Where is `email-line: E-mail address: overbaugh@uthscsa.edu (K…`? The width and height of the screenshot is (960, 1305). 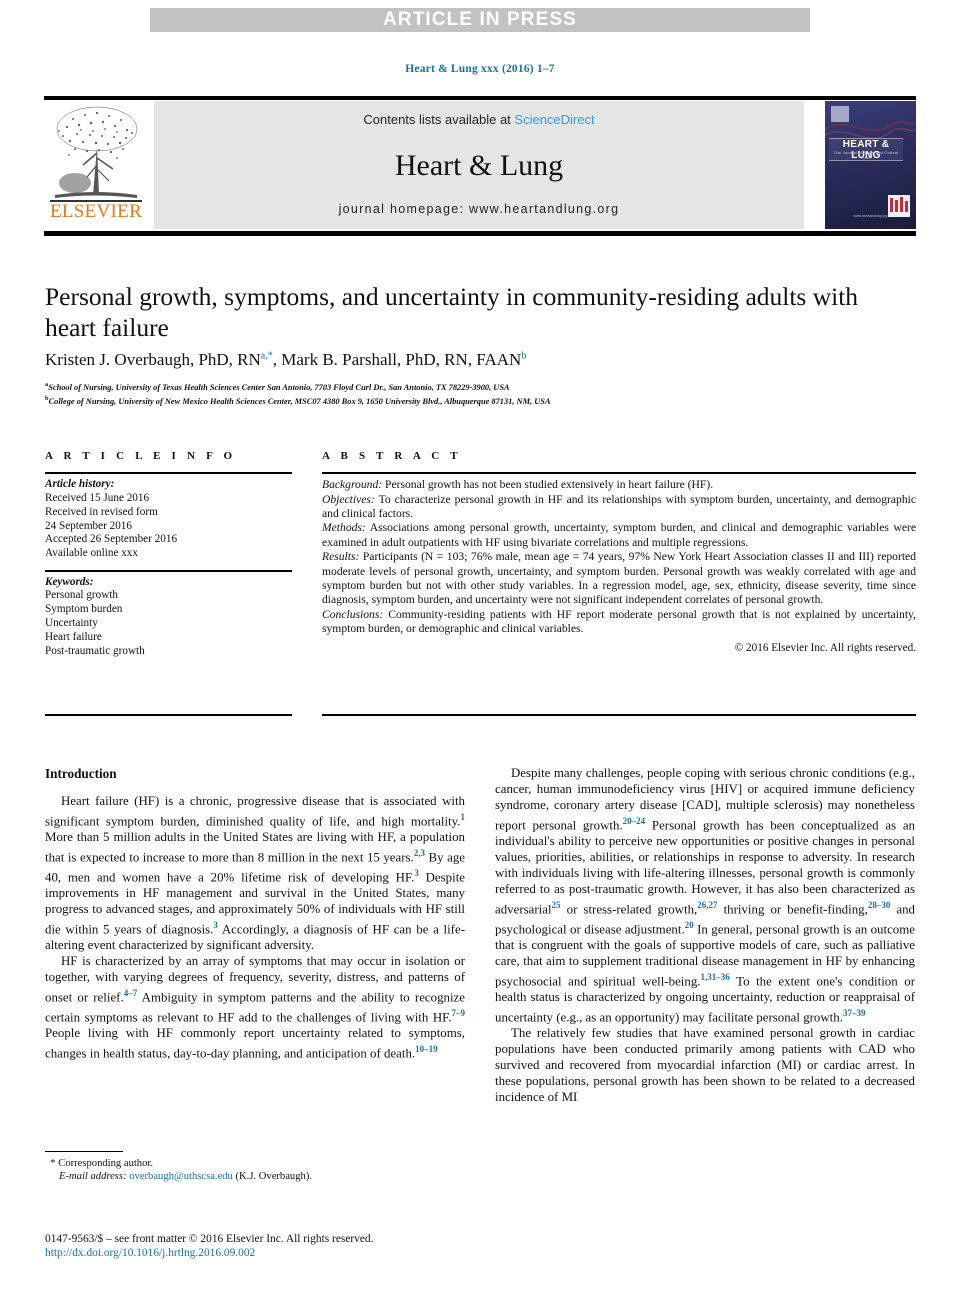 email-line: E-mail address: overbaugh@uthscsa.edu (K… is located at coordinates (255, 1176).